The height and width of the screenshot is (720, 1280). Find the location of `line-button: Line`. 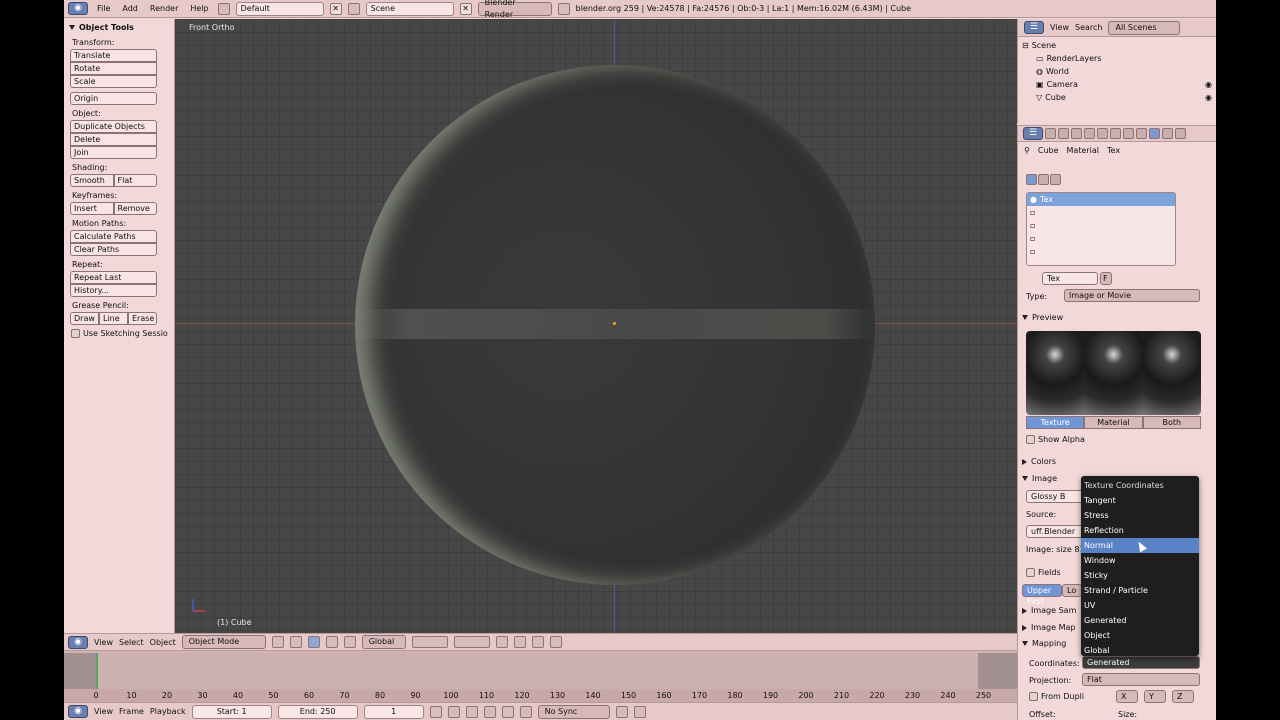

line-button: Line is located at coordinates (113, 318).